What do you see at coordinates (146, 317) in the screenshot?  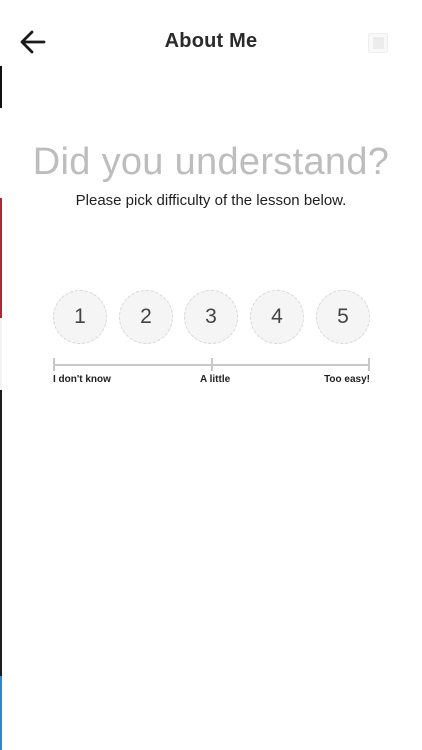 I see `rating-option-2: 2` at bounding box center [146, 317].